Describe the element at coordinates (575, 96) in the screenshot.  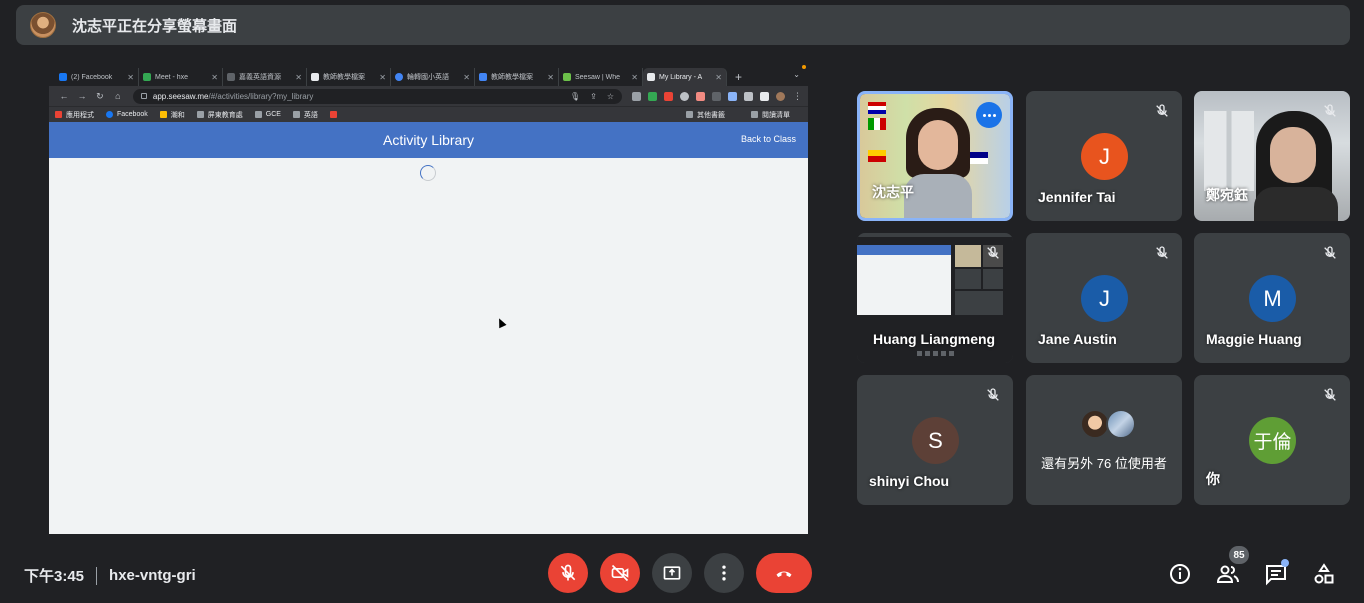
I see `microphone-icon: 🎙` at that location.